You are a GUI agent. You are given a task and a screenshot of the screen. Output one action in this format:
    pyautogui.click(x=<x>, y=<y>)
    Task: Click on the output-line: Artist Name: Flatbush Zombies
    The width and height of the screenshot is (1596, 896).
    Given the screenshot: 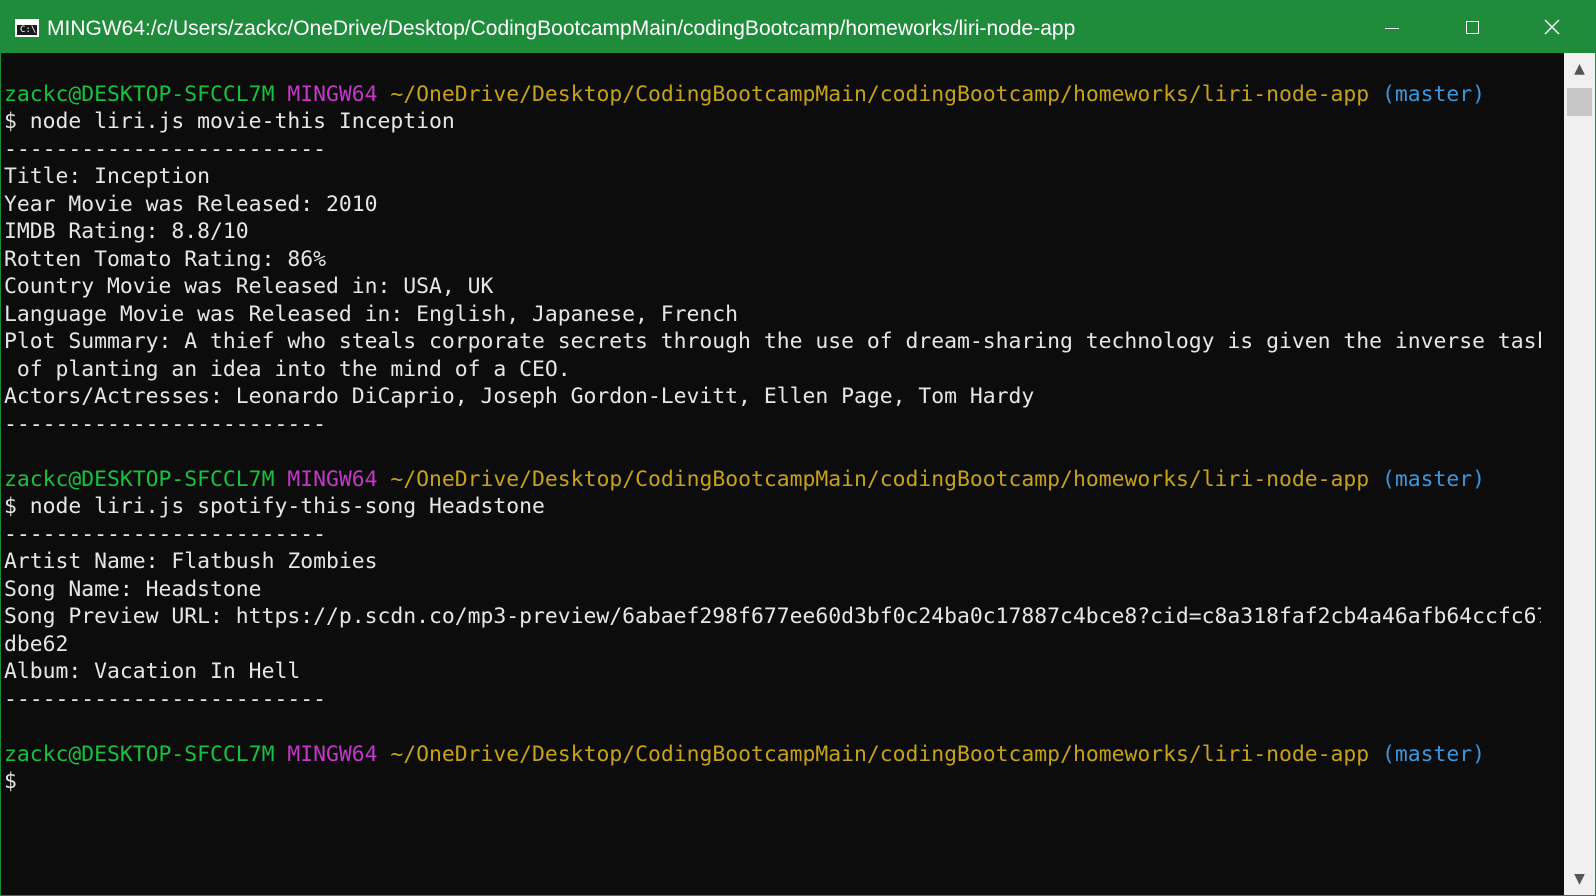 What is the action you would take?
    pyautogui.click(x=191, y=561)
    